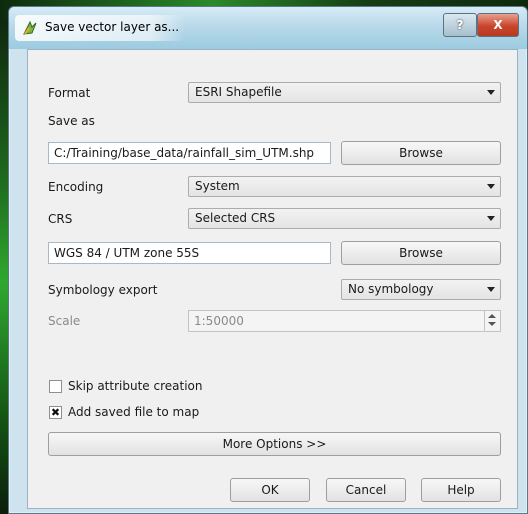 This screenshot has width=528, height=514. What do you see at coordinates (30, 27) in the screenshot?
I see `qgis-icon` at bounding box center [30, 27].